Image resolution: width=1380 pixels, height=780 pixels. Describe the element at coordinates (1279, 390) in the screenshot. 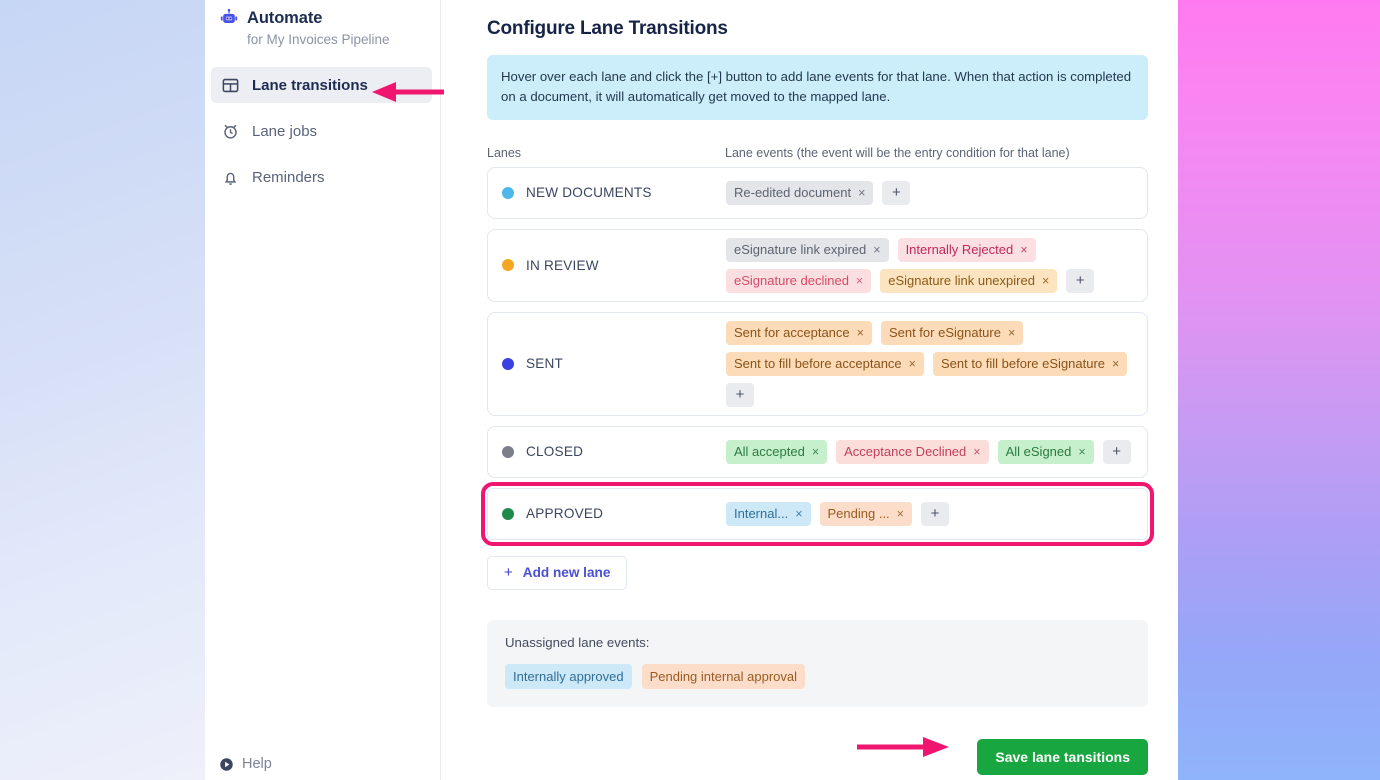

I see `right-background-decoration` at that location.